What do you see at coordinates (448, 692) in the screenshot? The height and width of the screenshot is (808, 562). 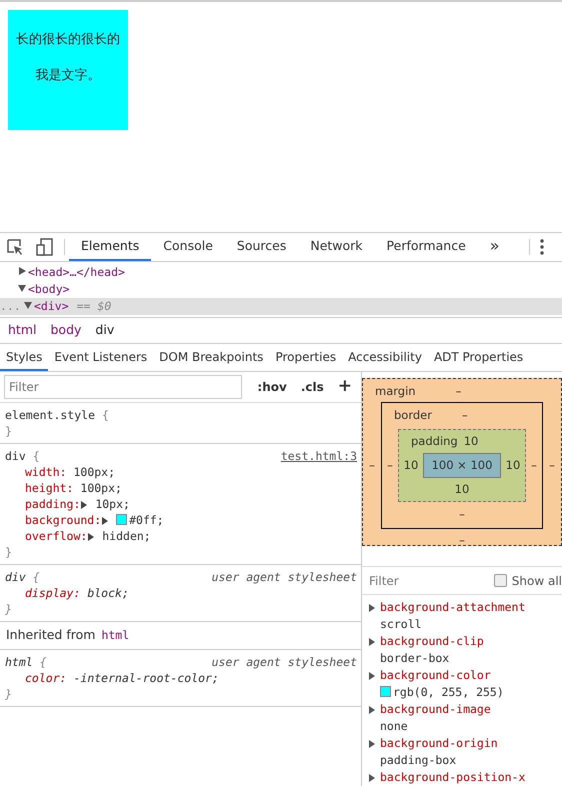 I see `computed-property-value: rgb(0, 255, 255)` at bounding box center [448, 692].